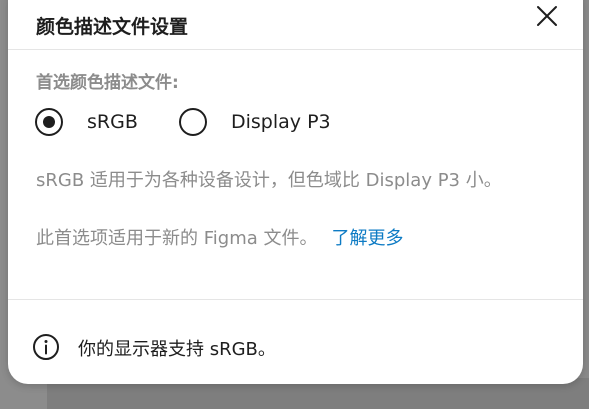 Image resolution: width=589 pixels, height=409 pixels. I want to click on preference-note: 此首选项适用于新的 Figma 文件。 了解更多, so click(219, 237).